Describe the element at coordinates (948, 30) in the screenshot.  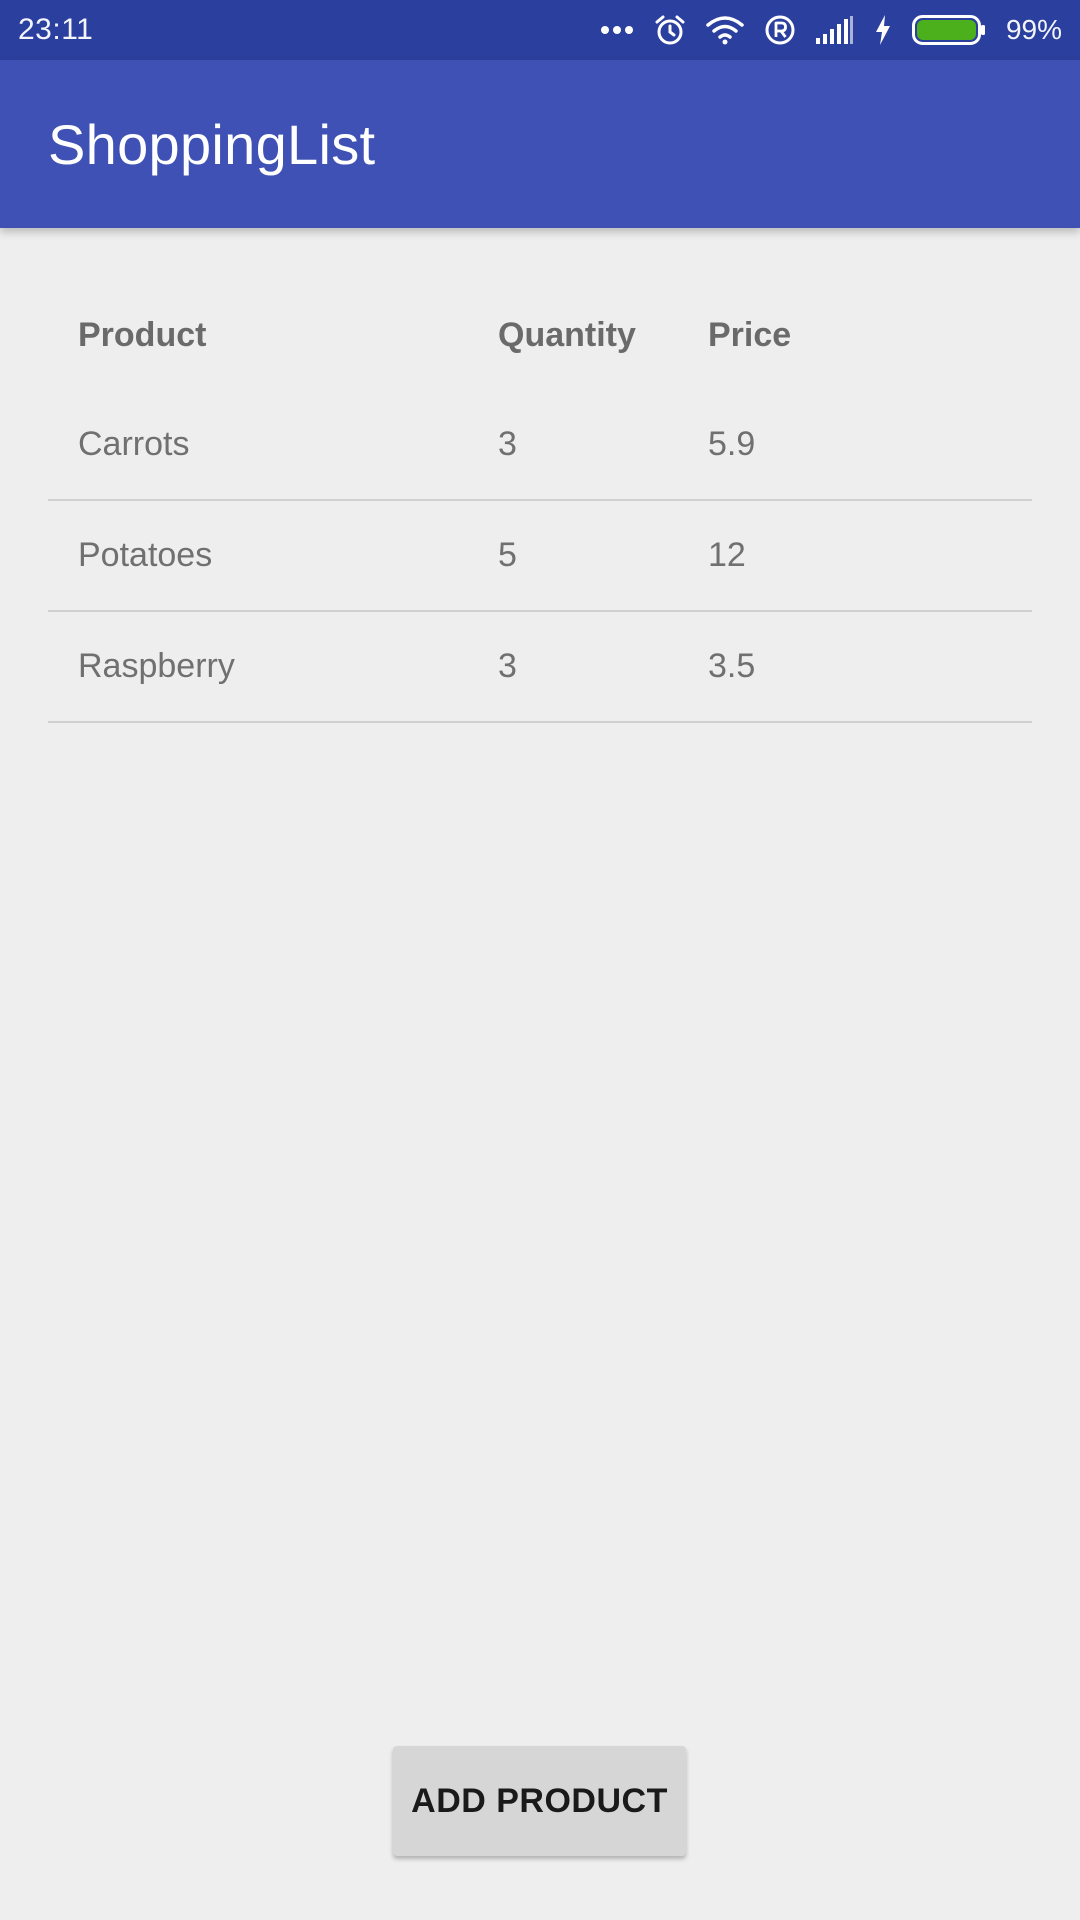
I see `battery-icon` at that location.